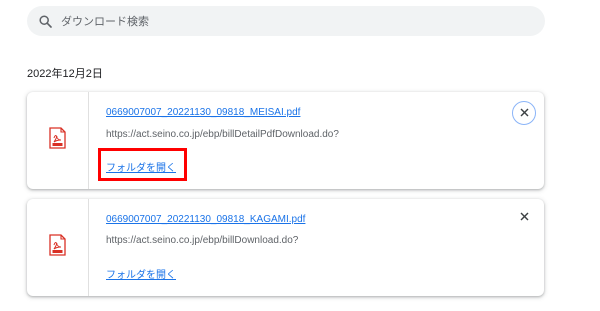  I want to click on file-name-link: 0669007007_20221130_09818_MEISAI.pdf, so click(203, 112).